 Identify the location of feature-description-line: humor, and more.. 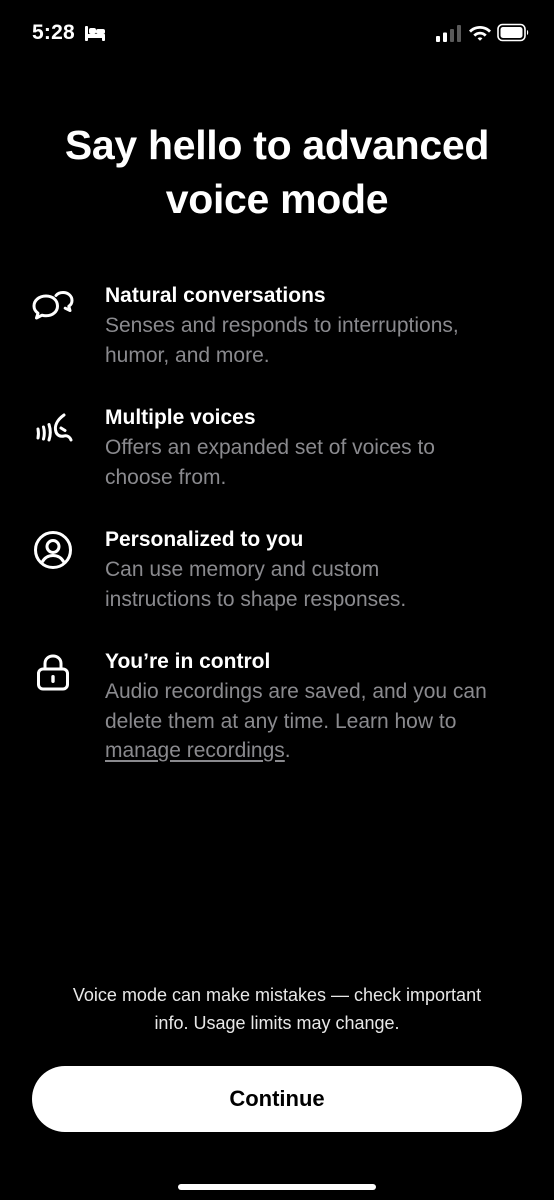
(187, 355).